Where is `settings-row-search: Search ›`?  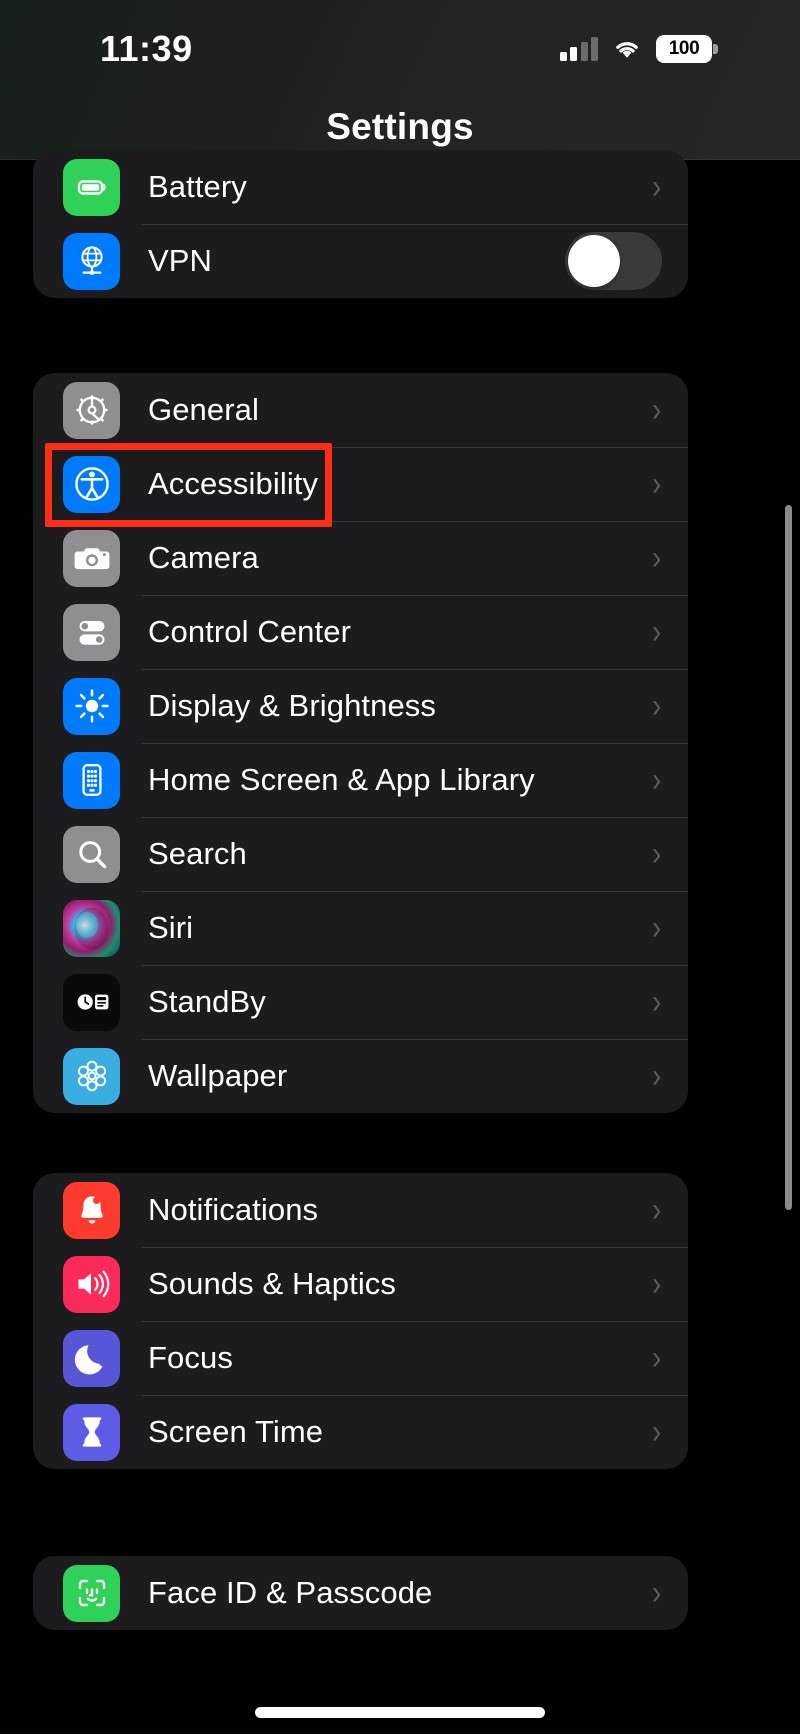
settings-row-search: Search › is located at coordinates (360, 854).